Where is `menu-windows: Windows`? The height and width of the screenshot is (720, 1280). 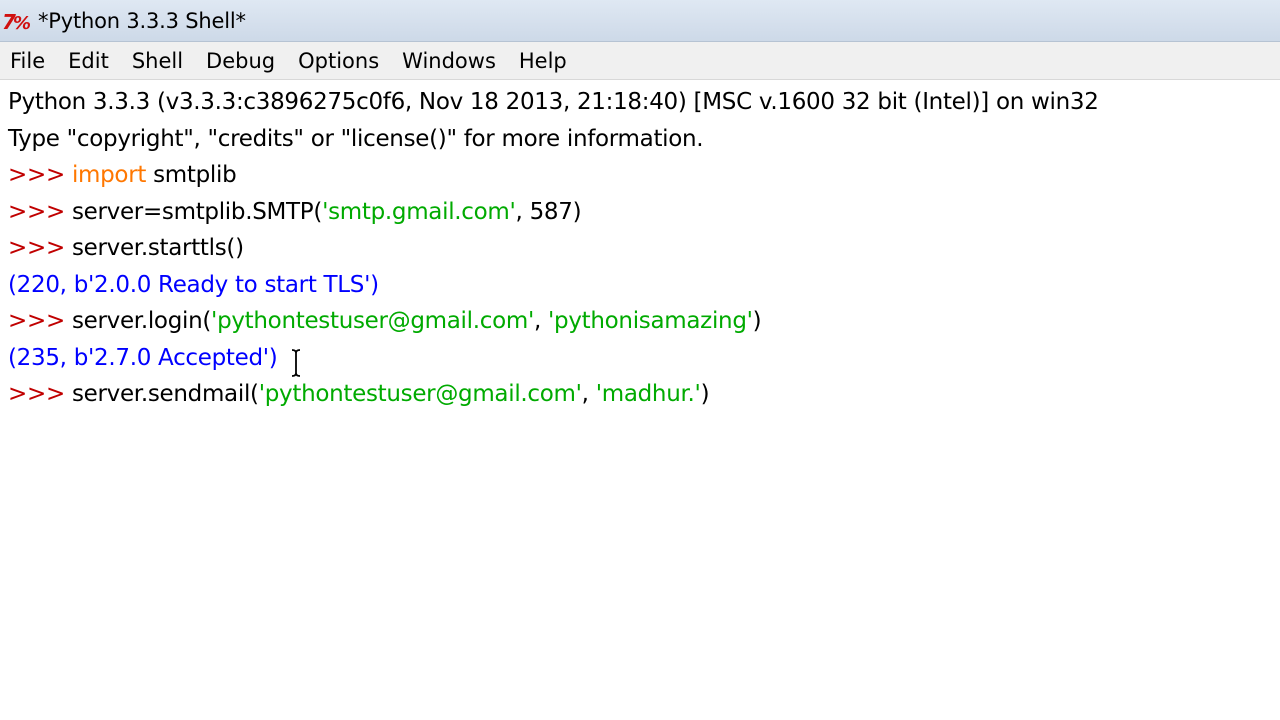
menu-windows: Windows is located at coordinates (449, 61).